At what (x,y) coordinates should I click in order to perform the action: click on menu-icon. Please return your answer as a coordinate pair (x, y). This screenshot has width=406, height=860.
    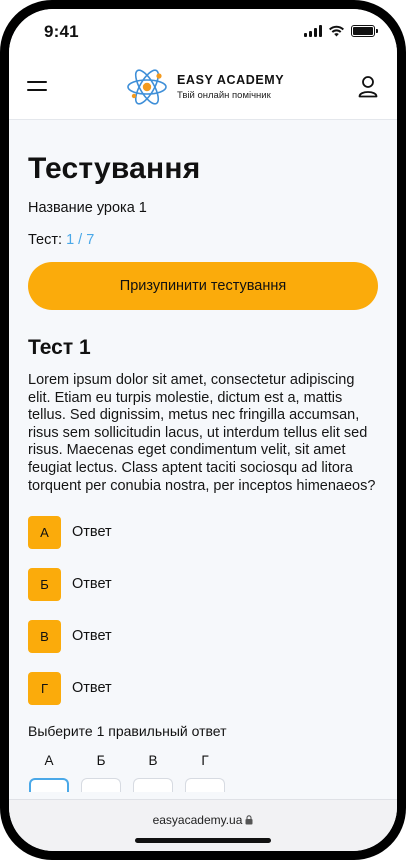
    Looking at the image, I should click on (38, 87).